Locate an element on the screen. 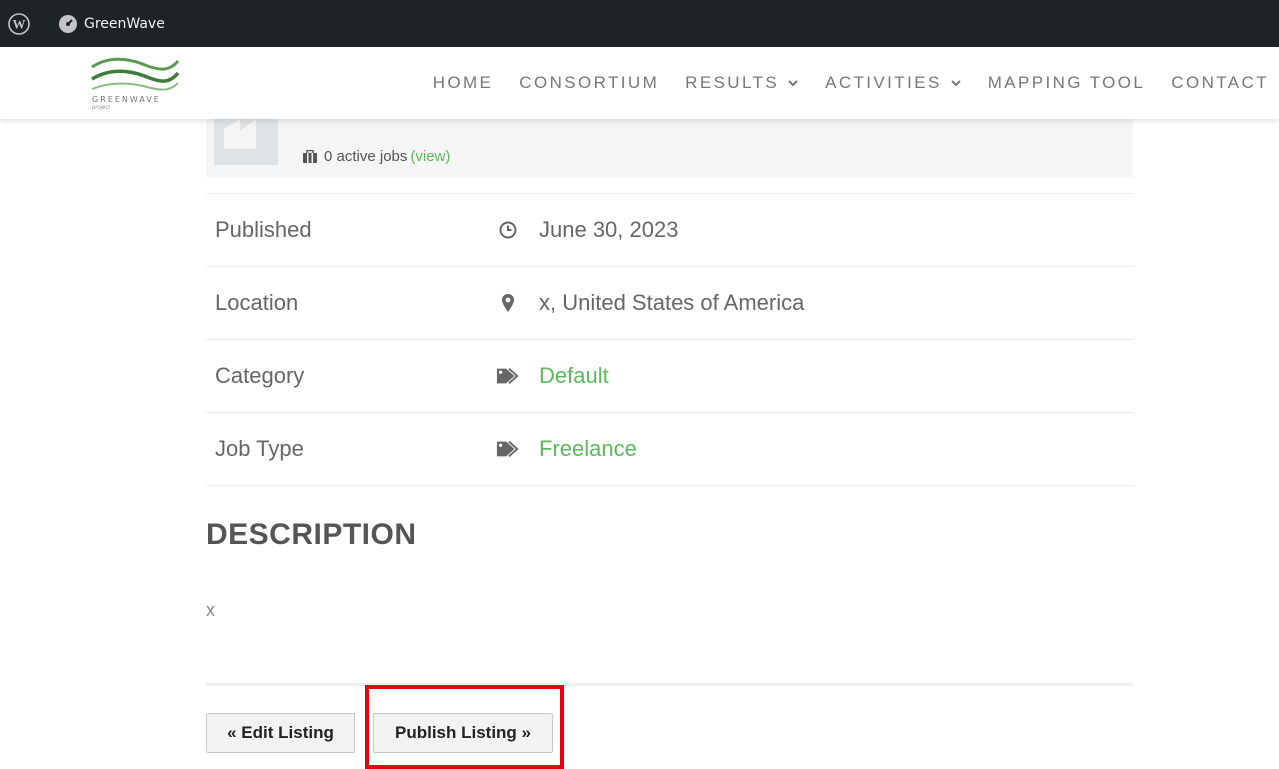 The width and height of the screenshot is (1279, 769). greenwave-logo: GREENWAVE project is located at coordinates (135, 83).